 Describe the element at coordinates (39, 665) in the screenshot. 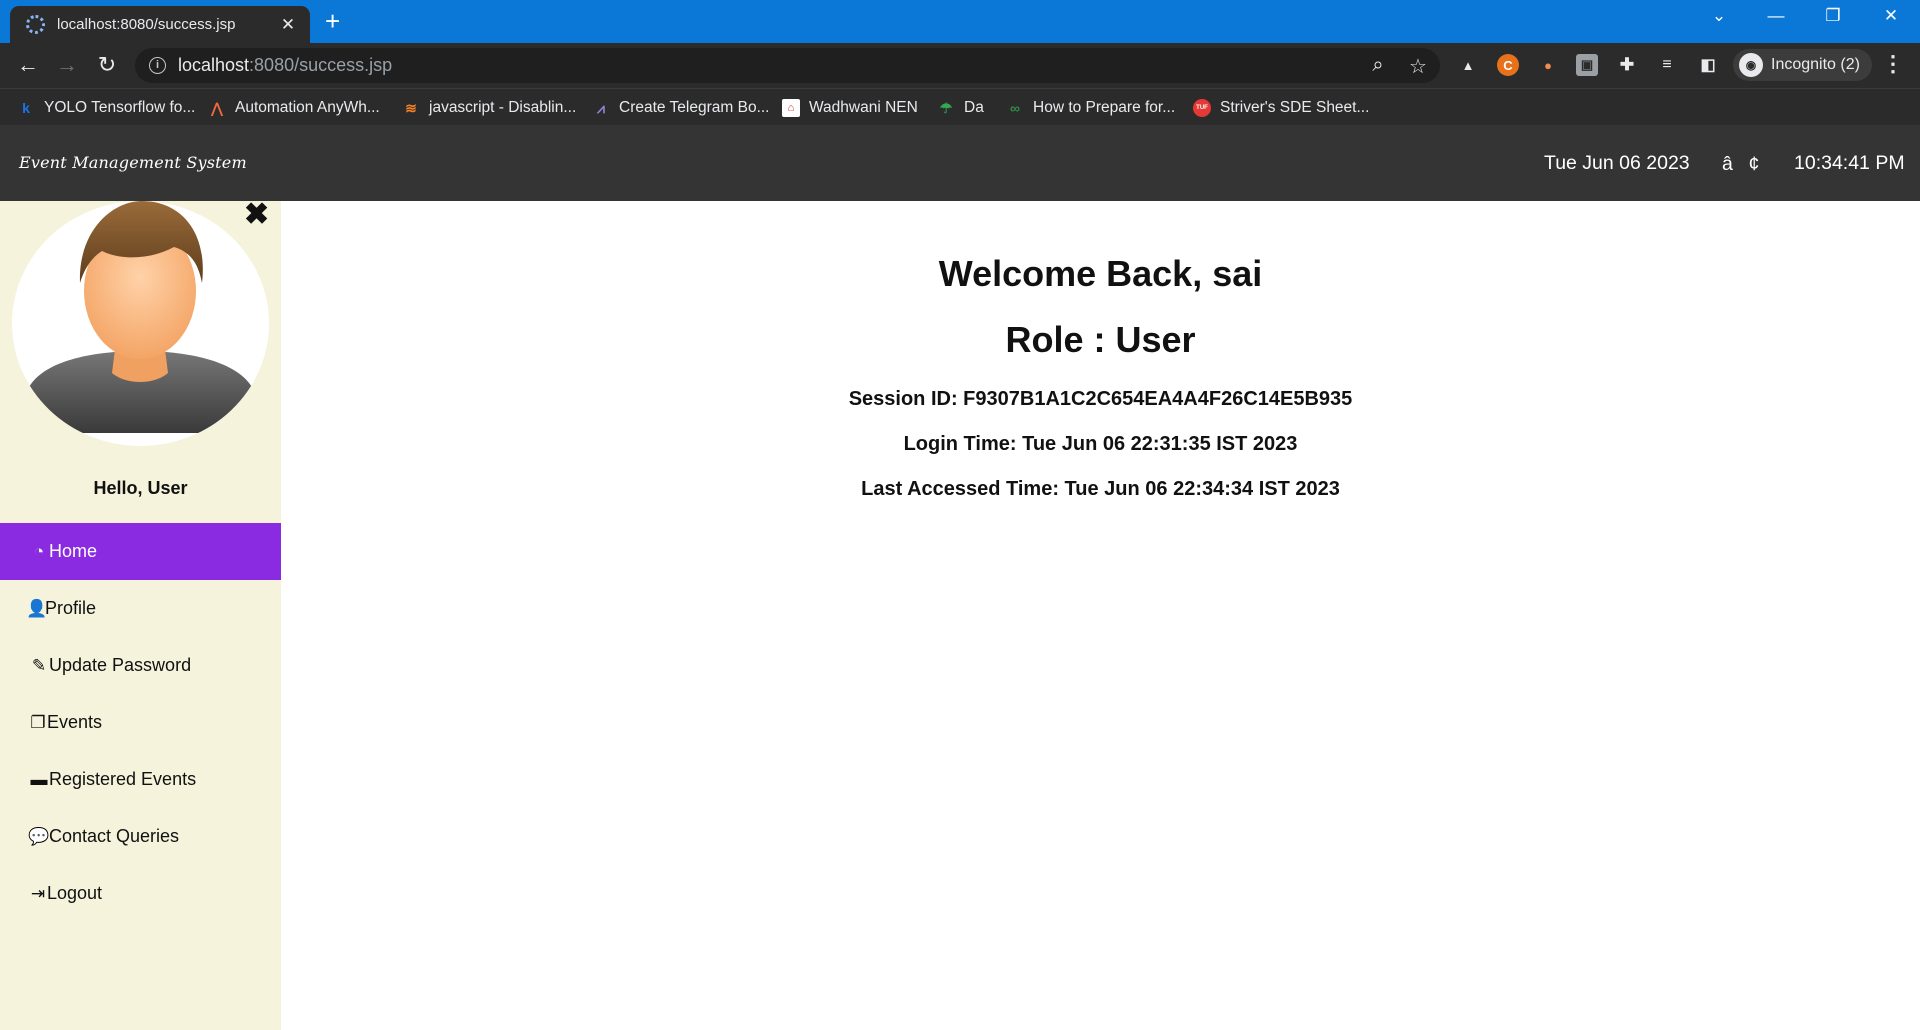

I see `edit-icon: ✎` at that location.